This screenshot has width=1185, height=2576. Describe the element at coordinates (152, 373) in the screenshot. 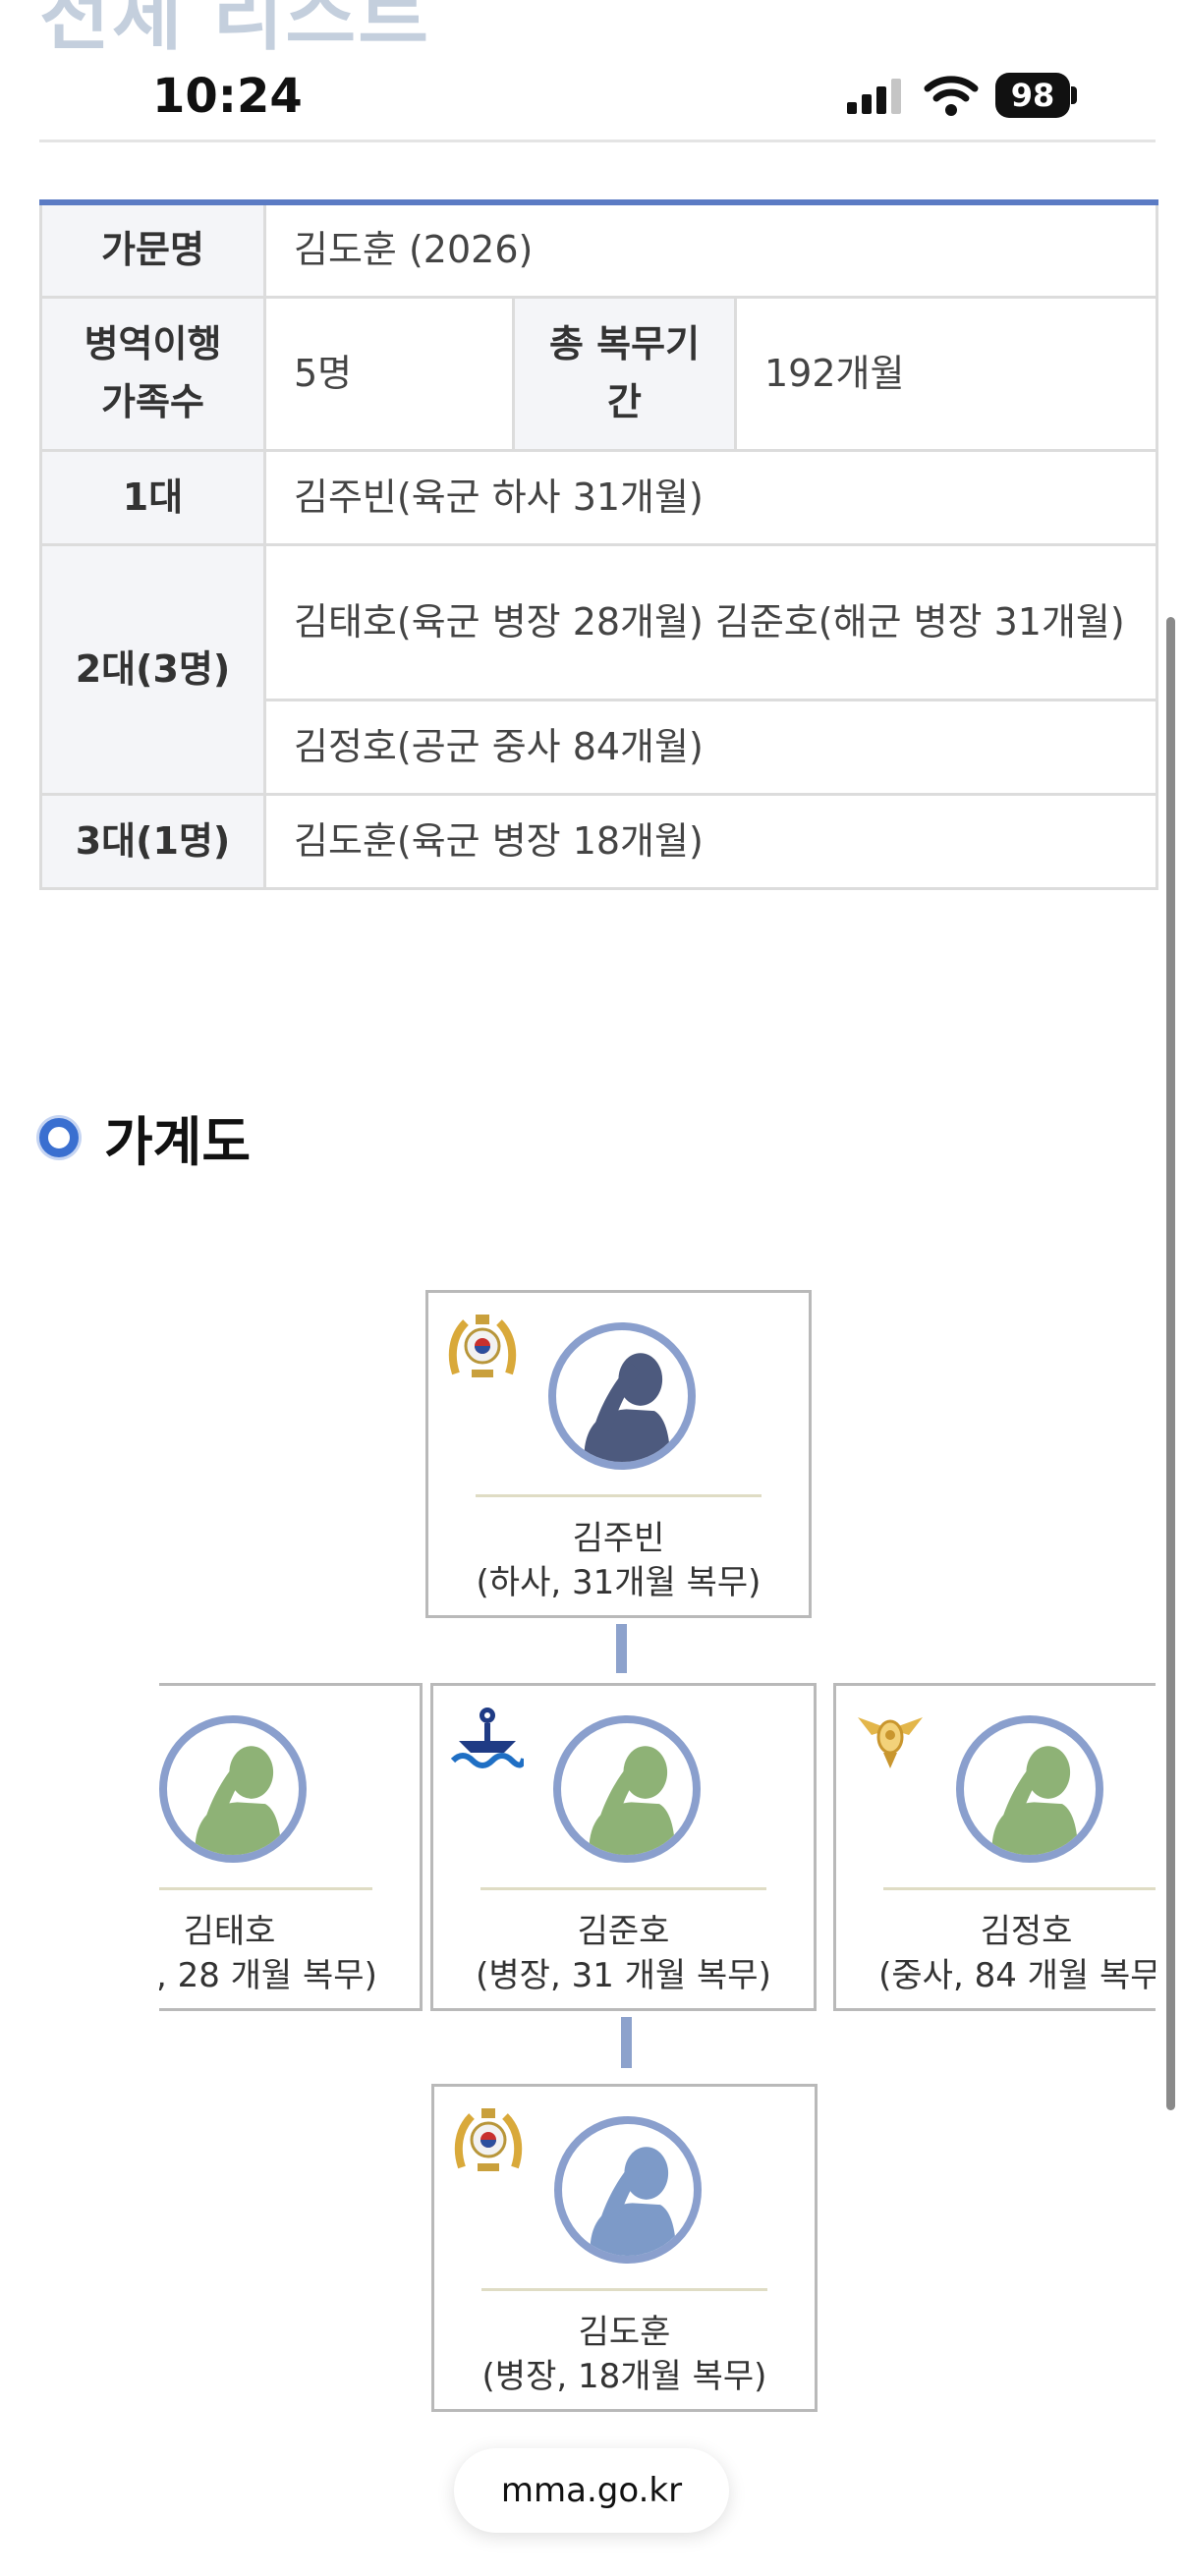

I see `family-members-label: 병역이행 가족수` at that location.